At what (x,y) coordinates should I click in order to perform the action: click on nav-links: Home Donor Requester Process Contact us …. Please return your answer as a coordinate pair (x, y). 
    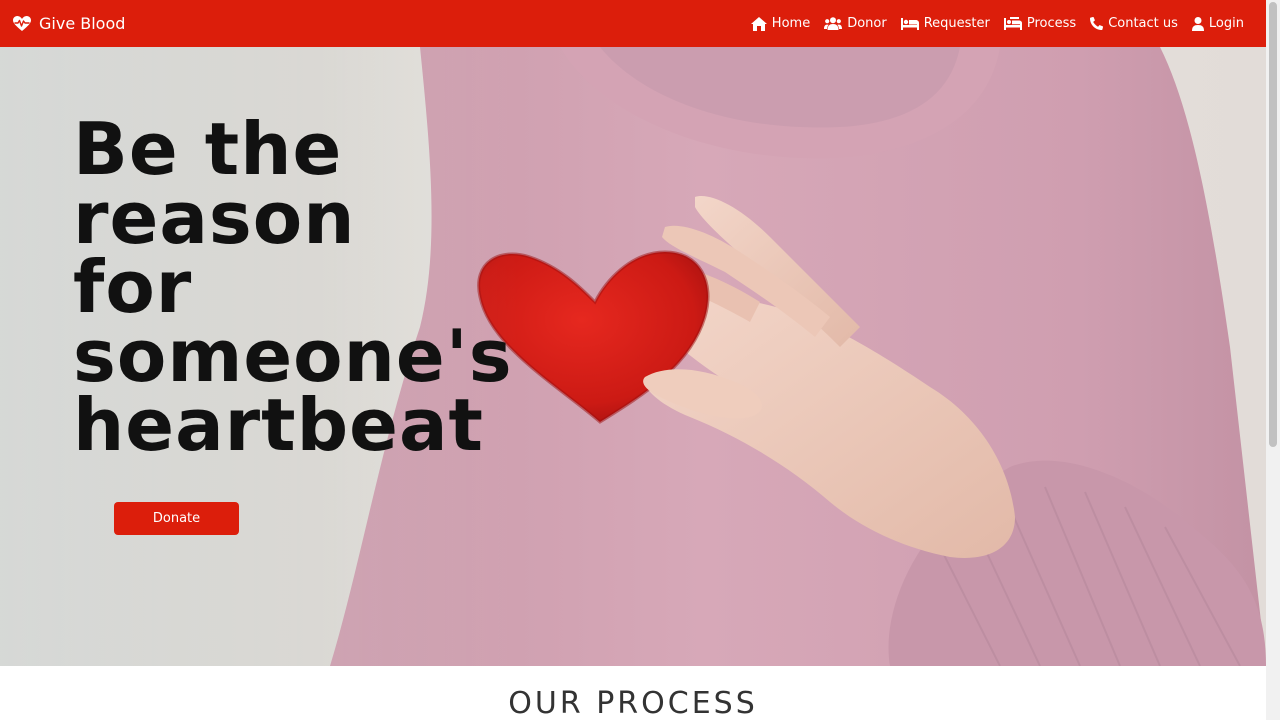
    Looking at the image, I should click on (997, 23).